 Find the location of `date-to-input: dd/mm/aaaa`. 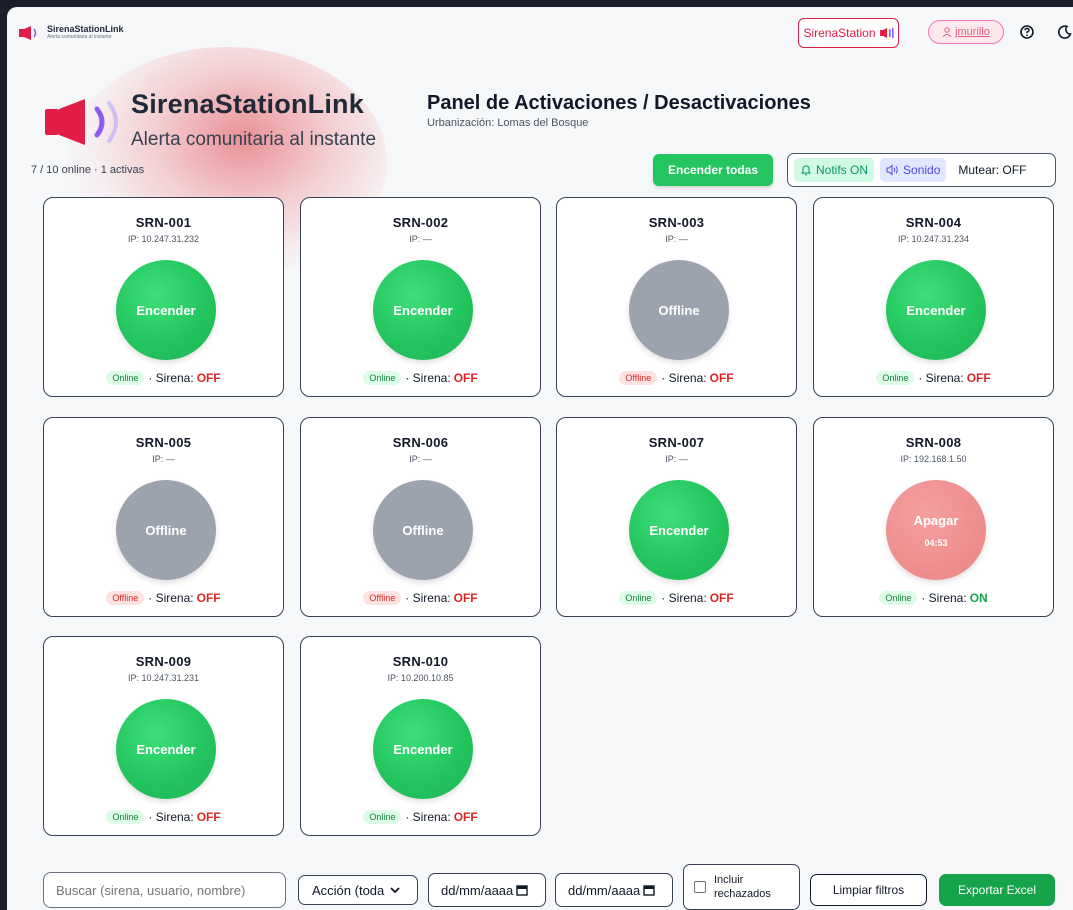

date-to-input: dd/mm/aaaa is located at coordinates (614, 890).